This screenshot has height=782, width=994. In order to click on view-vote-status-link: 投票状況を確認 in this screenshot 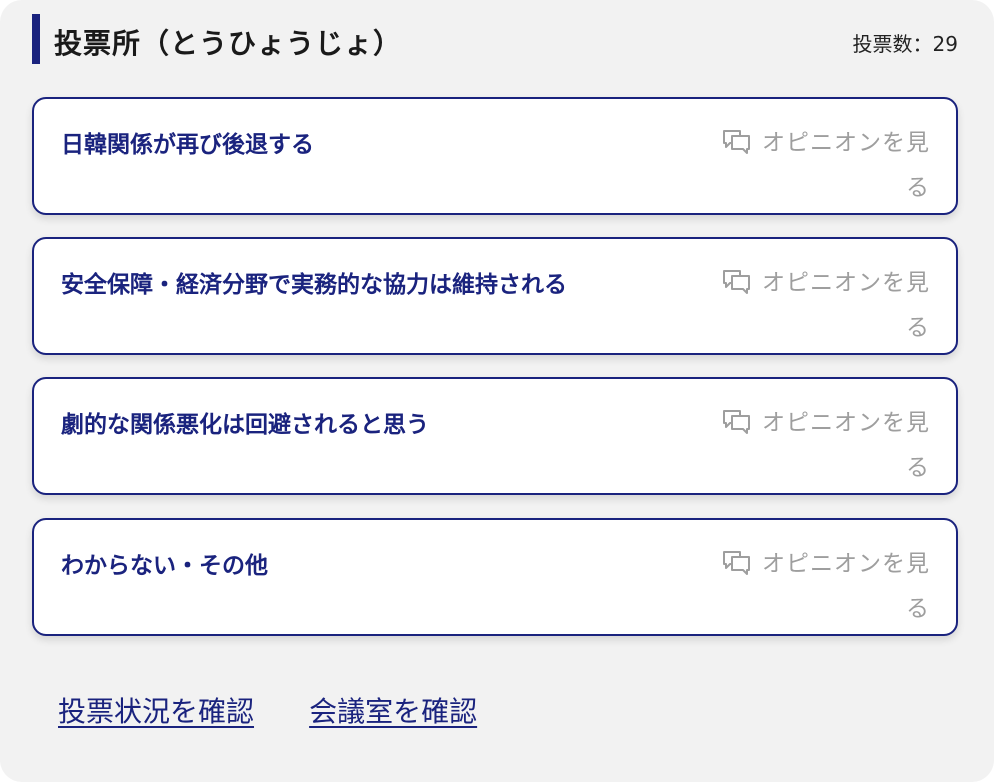, I will do `click(156, 710)`.